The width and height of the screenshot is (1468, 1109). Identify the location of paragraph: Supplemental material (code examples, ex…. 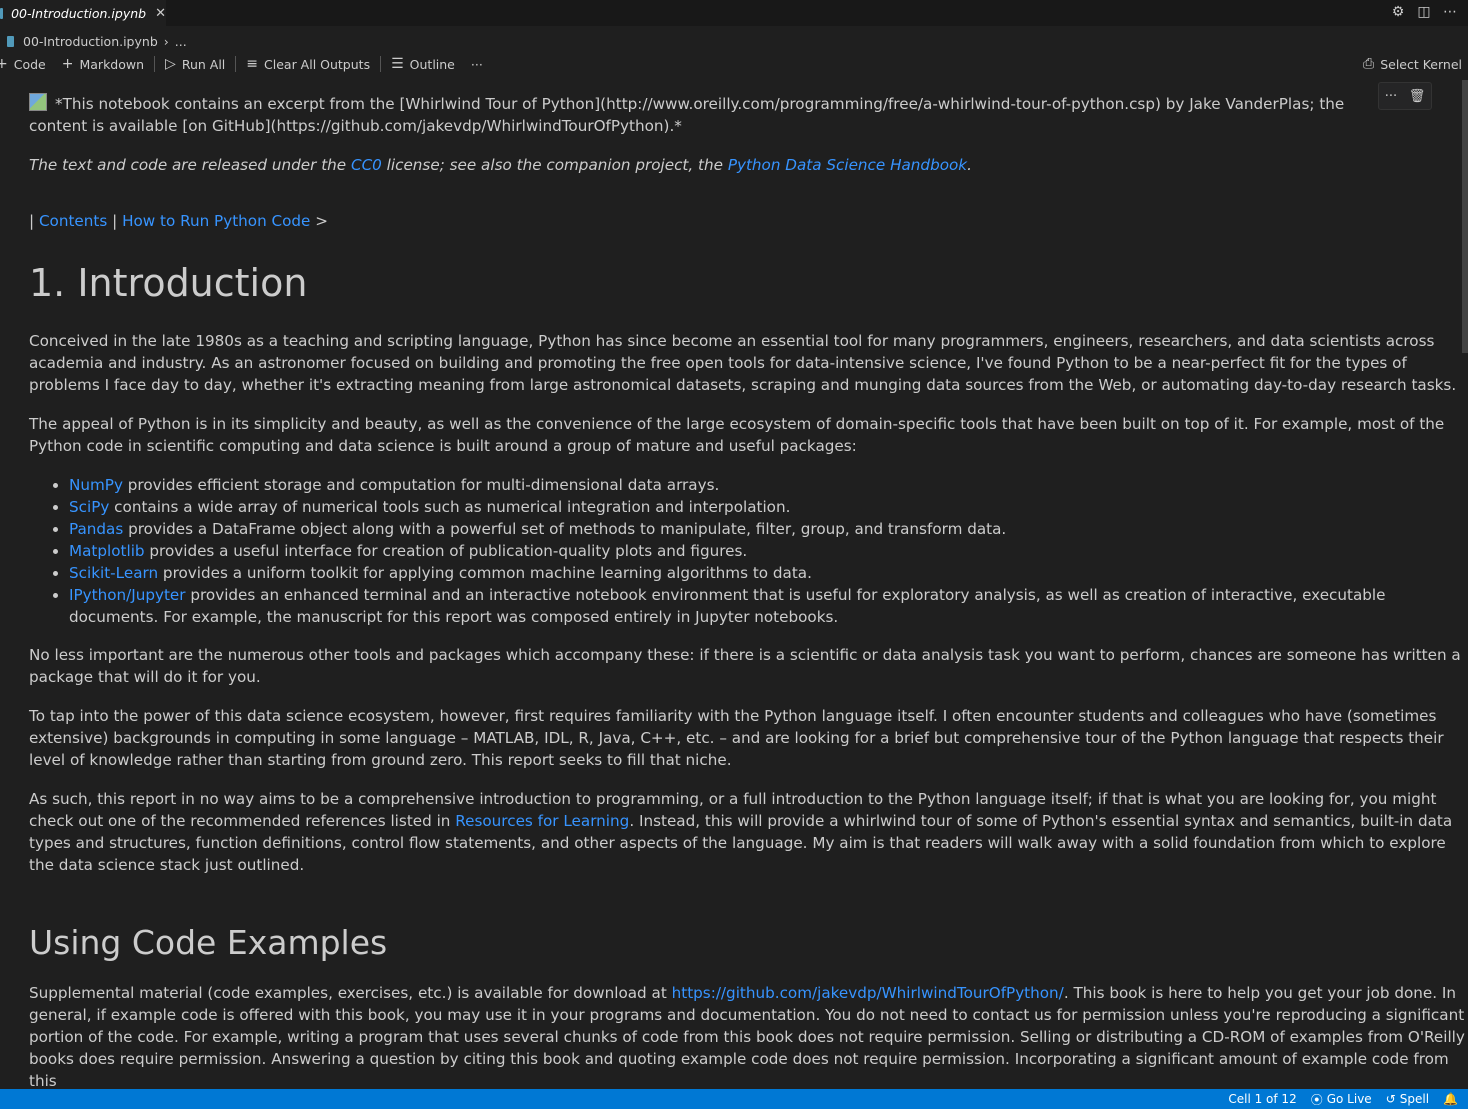
(747, 1037).